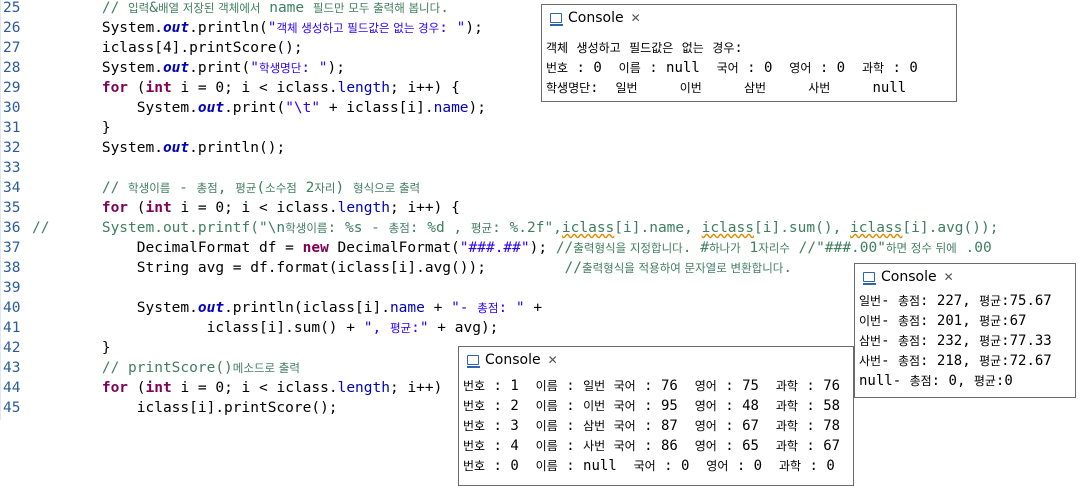  Describe the element at coordinates (185, 408) in the screenshot. I see `code-line: iclass[i].printScore();` at that location.